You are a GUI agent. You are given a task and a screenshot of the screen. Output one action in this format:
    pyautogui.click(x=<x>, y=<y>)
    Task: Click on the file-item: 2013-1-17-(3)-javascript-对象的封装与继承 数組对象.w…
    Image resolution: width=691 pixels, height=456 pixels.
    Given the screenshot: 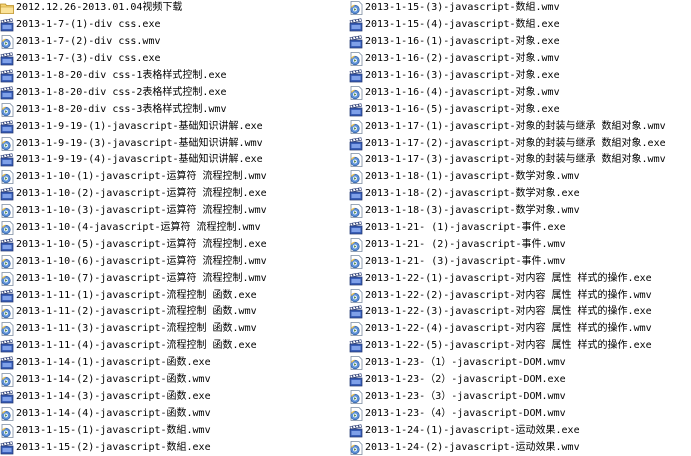 What is the action you would take?
    pyautogui.click(x=520, y=160)
    